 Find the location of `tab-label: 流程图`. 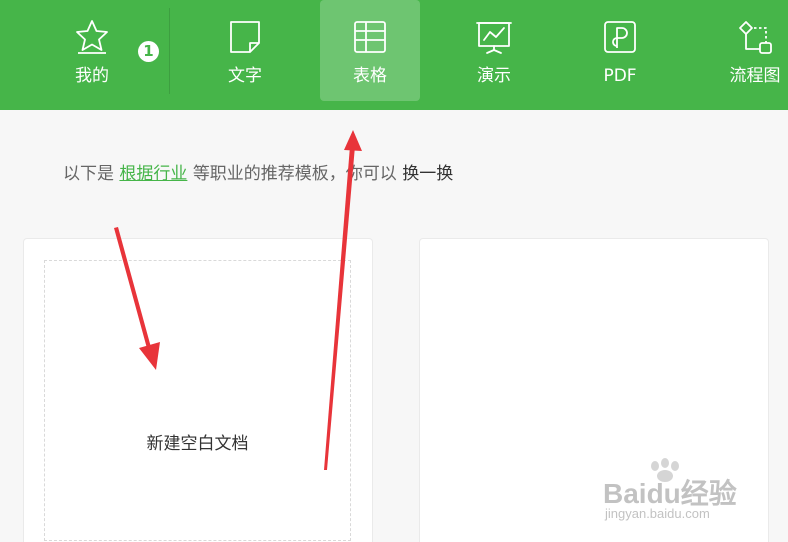

tab-label: 流程图 is located at coordinates (755, 76).